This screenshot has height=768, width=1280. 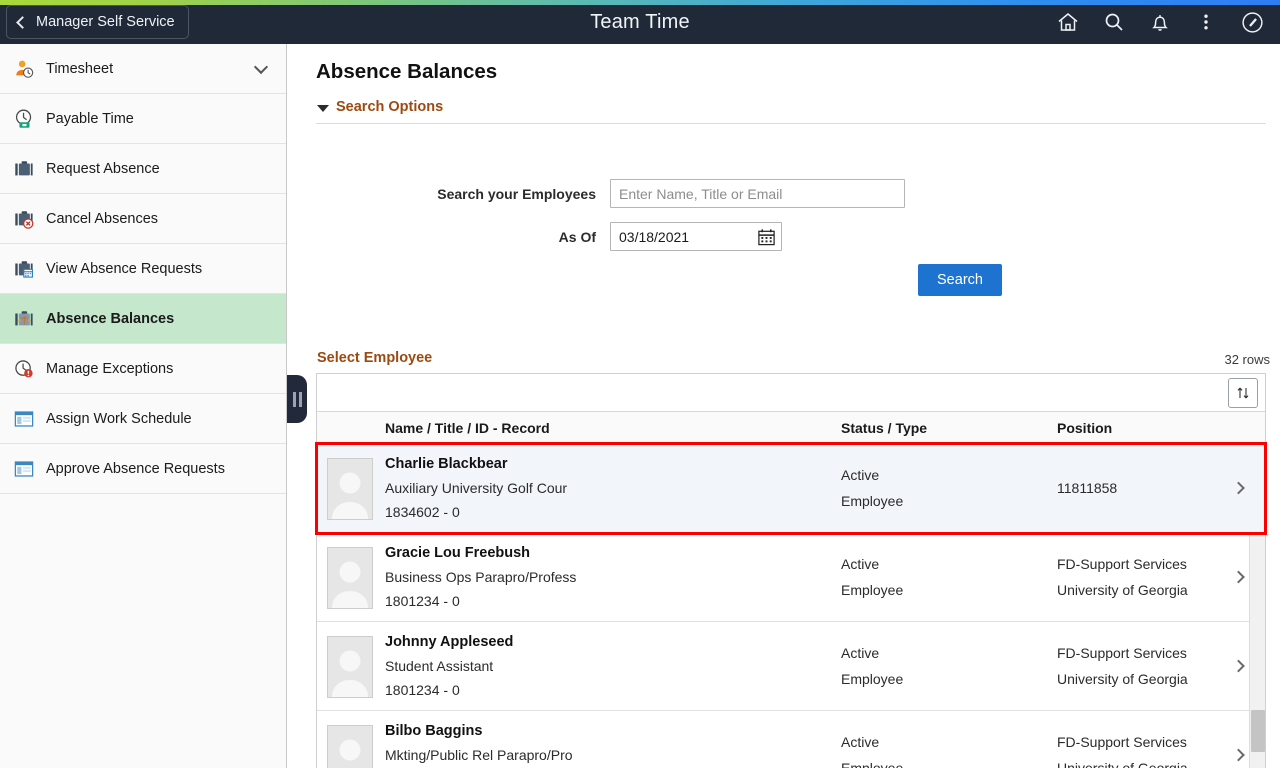 I want to click on grid-toolbar, so click(x=791, y=393).